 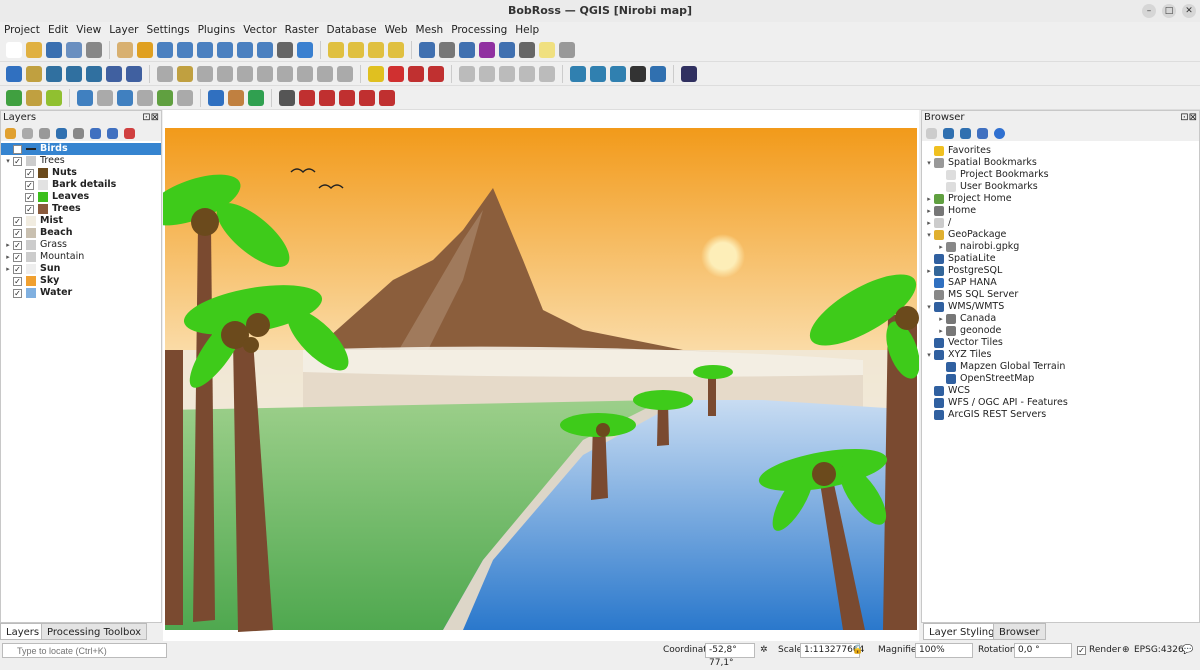 I want to click on layer-item: ▾ ✓ Trees, so click(x=81, y=161).